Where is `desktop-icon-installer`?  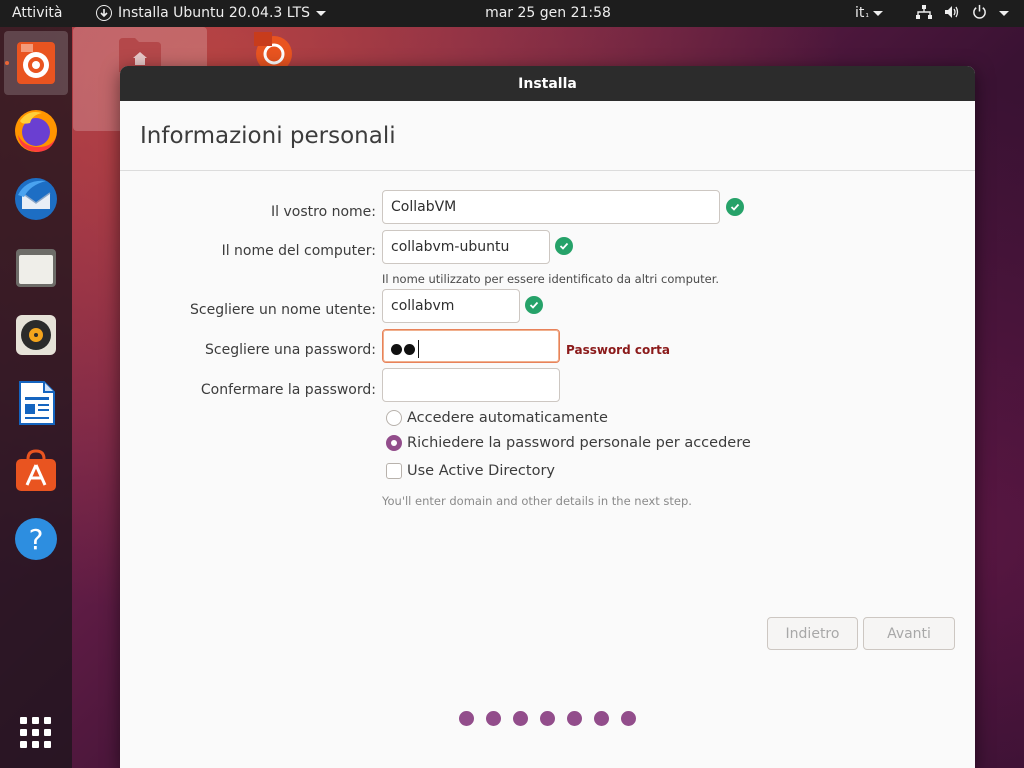
desktop-icon-installer is located at coordinates (274, 51).